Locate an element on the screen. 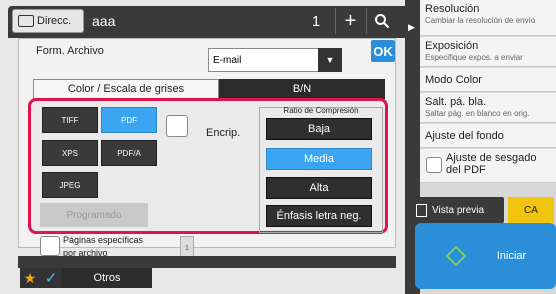 The image size is (556, 294). programado-button: Programado is located at coordinates (94, 215).